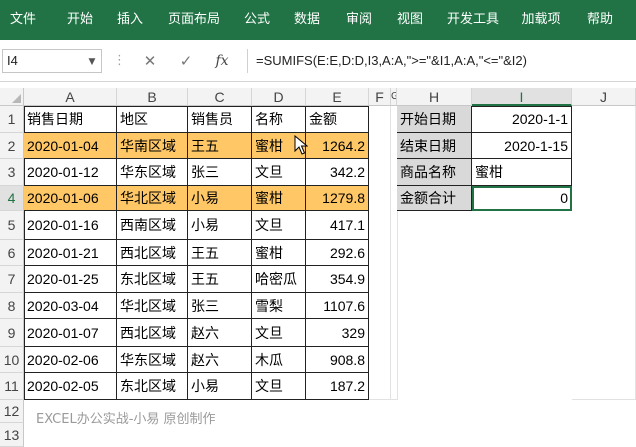 The width and height of the screenshot is (636, 447). I want to click on table-cell: 2020-01-07, so click(70, 333).